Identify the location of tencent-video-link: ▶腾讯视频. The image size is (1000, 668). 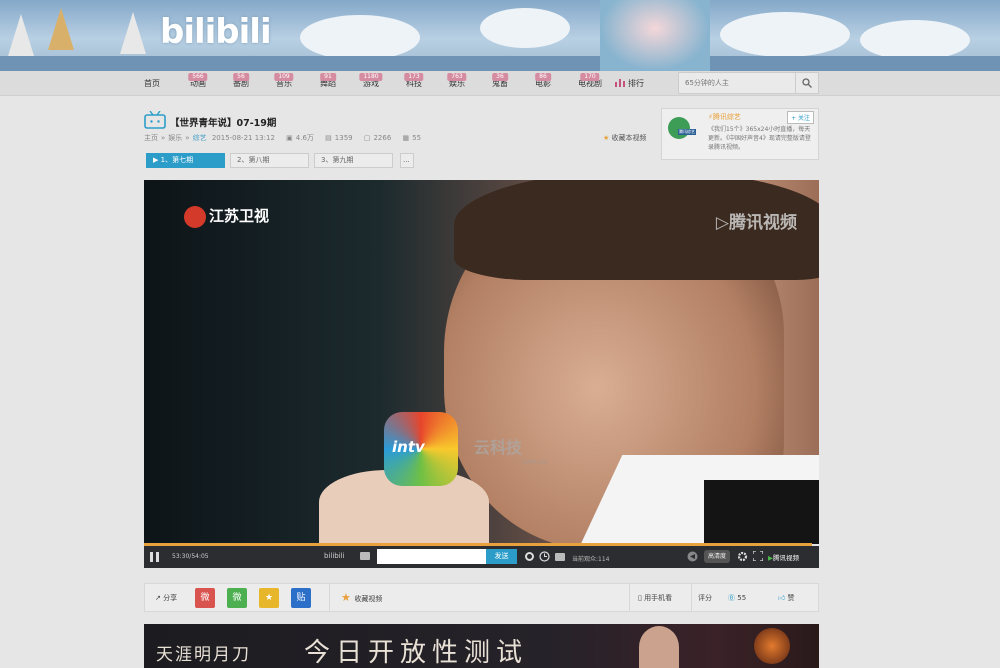
(783, 557).